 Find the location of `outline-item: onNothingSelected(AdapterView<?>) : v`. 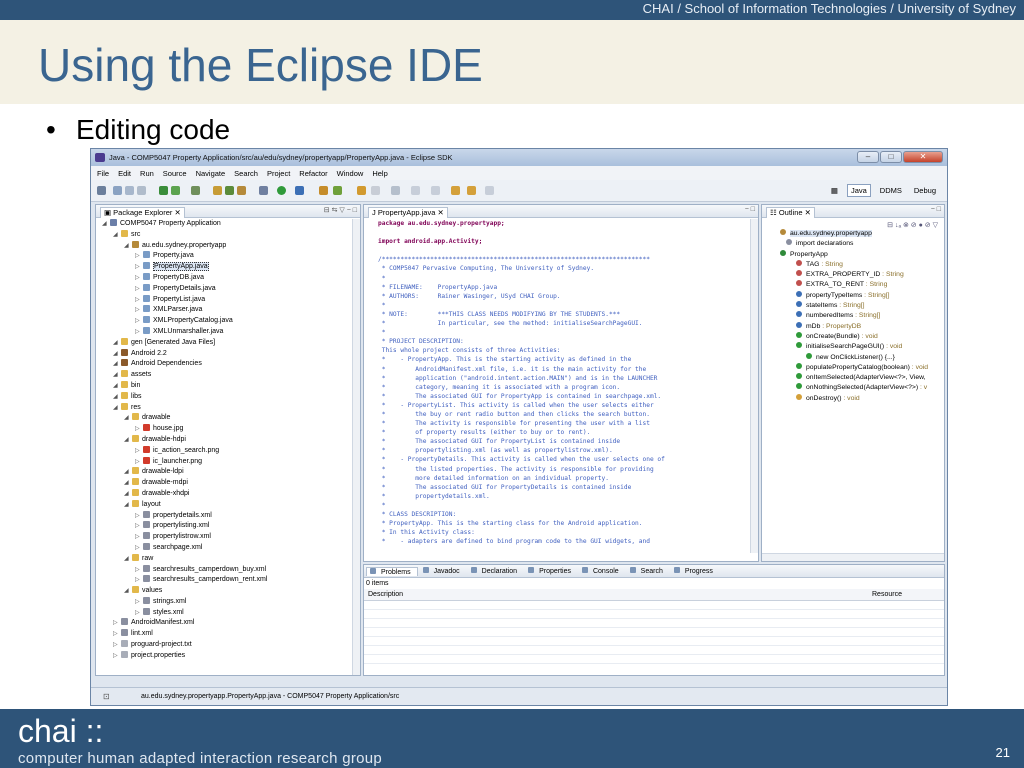

outline-item: onNothingSelected(AdapterView<?>) : v is located at coordinates (853, 388).